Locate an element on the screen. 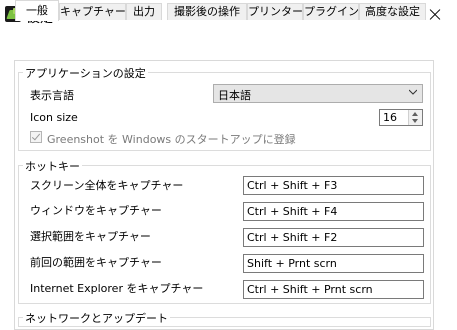  hotkey-input-fullscreen: Ctrl + Shift + F3 is located at coordinates (333, 185).